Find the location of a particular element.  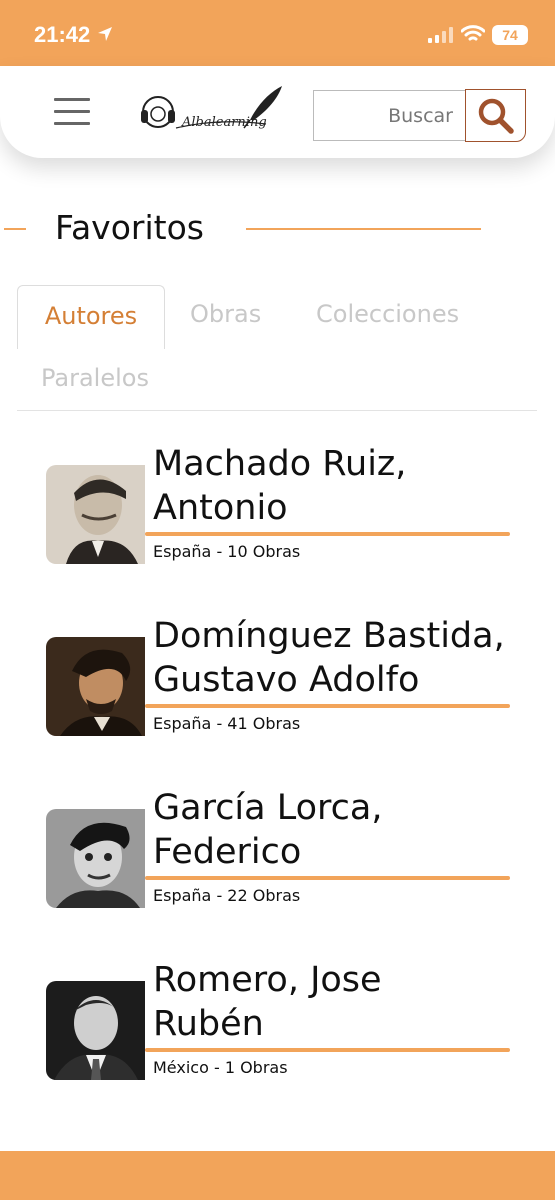

author-name-line: García Lorca, is located at coordinates (268, 808).